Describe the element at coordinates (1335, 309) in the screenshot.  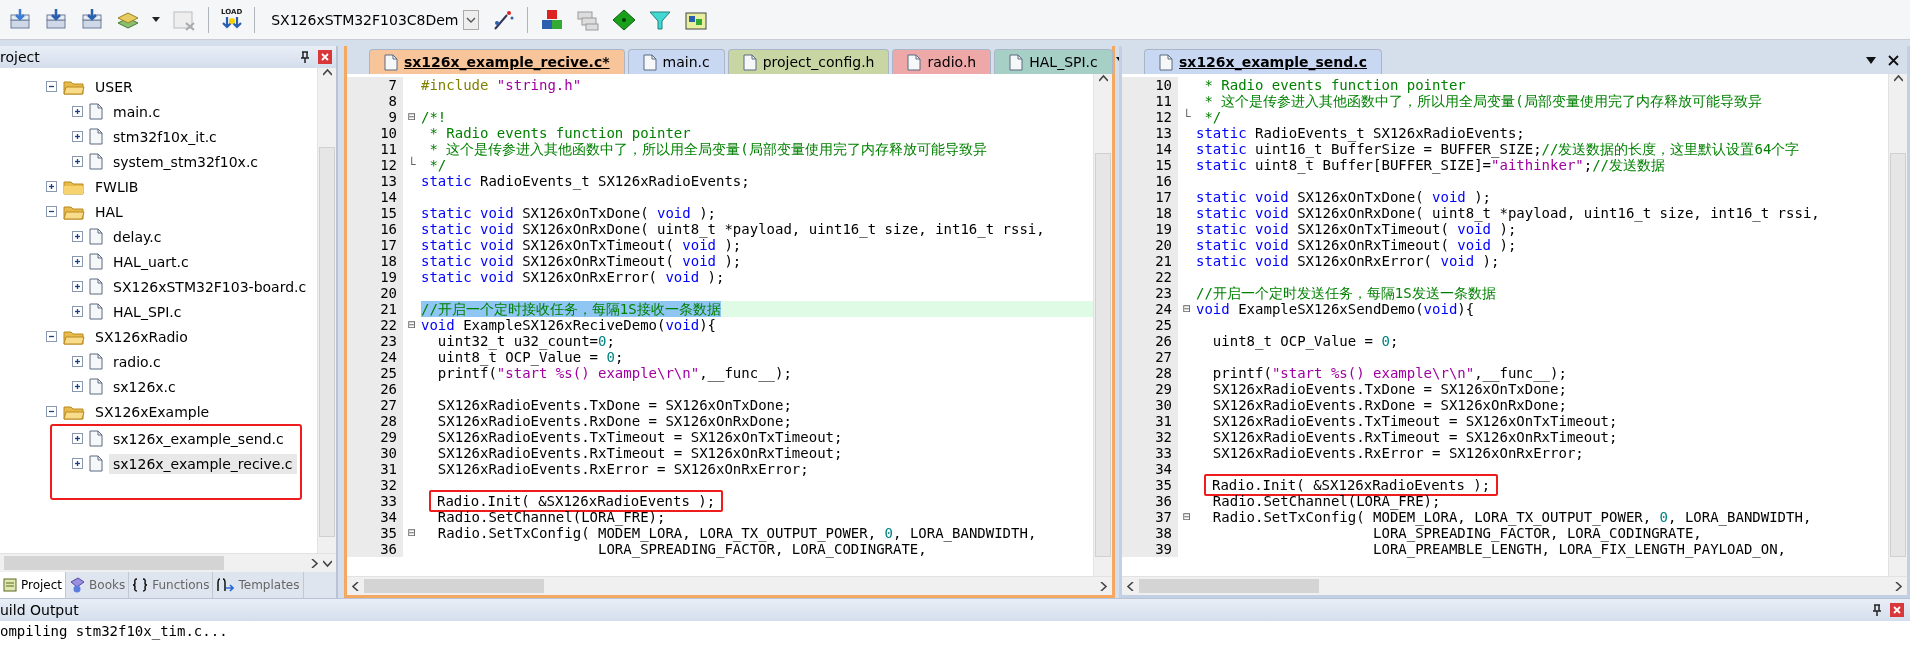
I see `code-line: void ExampleSX126xSendDemo(void){` at that location.